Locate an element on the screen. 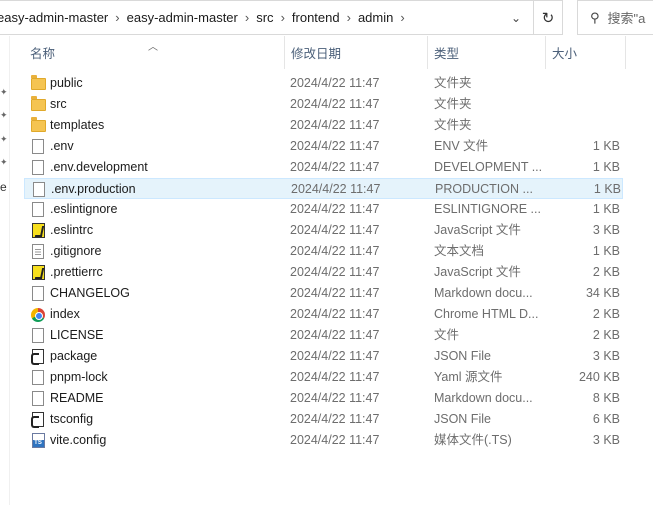 The height and width of the screenshot is (505, 653). file-size: 34 KB is located at coordinates (602, 293).